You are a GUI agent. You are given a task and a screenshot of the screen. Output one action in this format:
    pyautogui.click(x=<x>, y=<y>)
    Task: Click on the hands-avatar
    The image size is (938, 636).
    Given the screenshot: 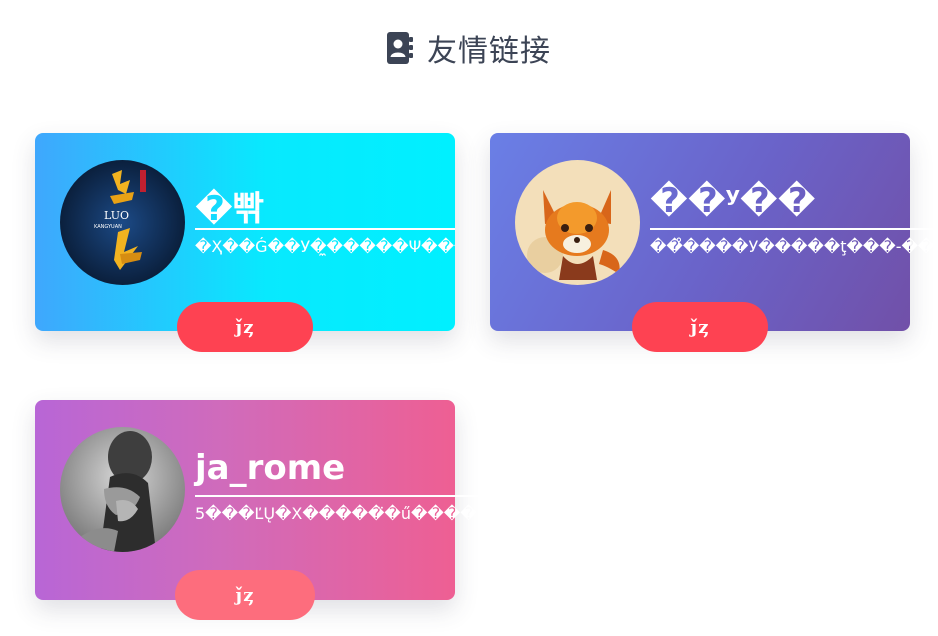 What is the action you would take?
    pyautogui.click(x=122, y=489)
    